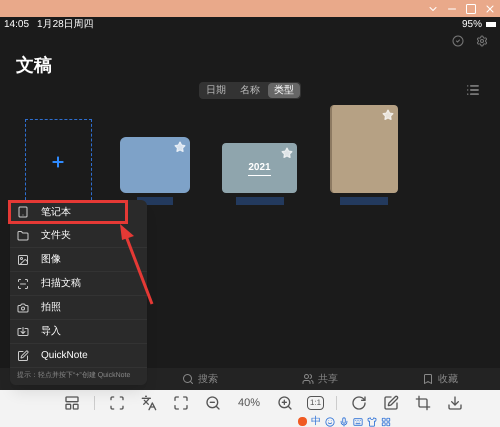 The height and width of the screenshot is (427, 500). Describe the element at coordinates (250, 90) in the screenshot. I see `sort-tab: 名称` at that location.